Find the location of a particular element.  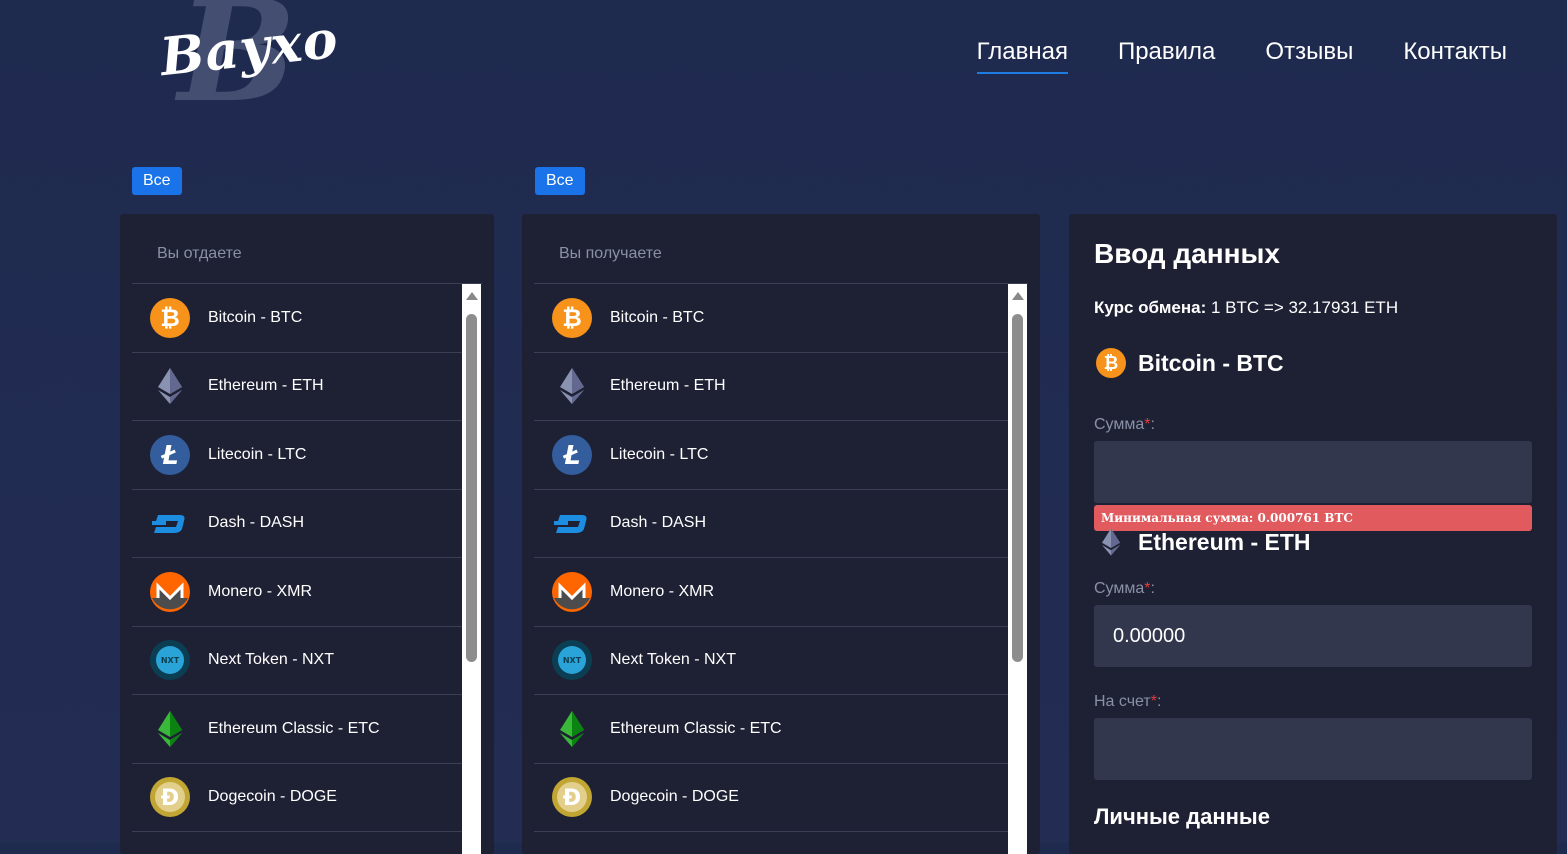

give-coin-heading: Bitcoin - BTC is located at coordinates (1189, 363).